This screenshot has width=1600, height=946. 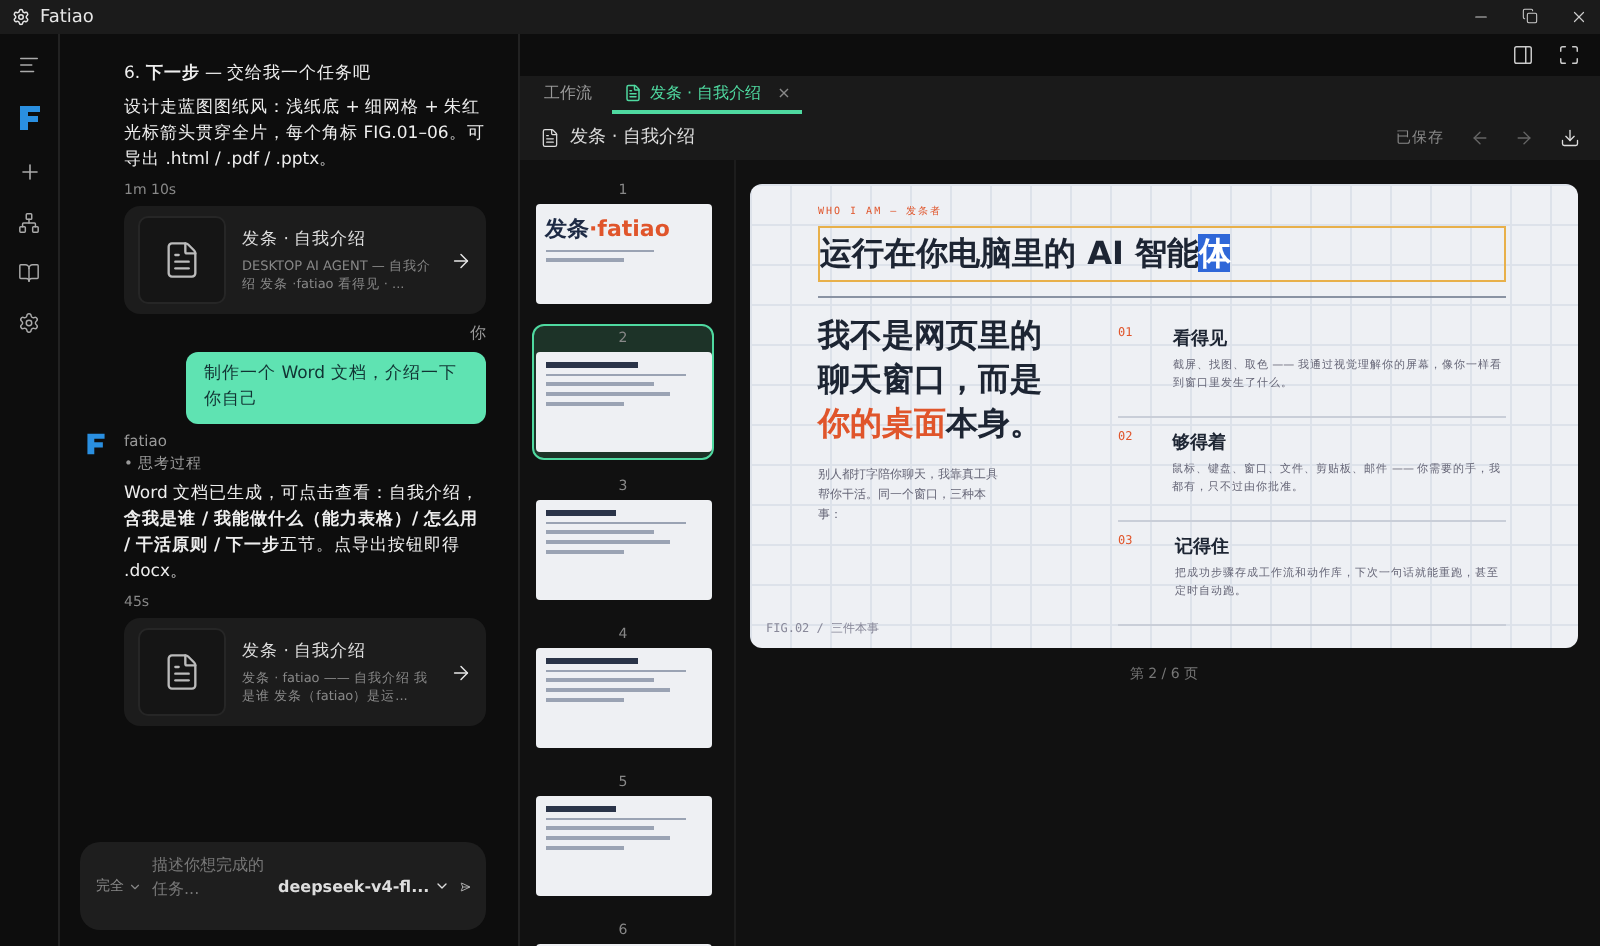 What do you see at coordinates (29, 65) in the screenshot?
I see `menu-icon` at bounding box center [29, 65].